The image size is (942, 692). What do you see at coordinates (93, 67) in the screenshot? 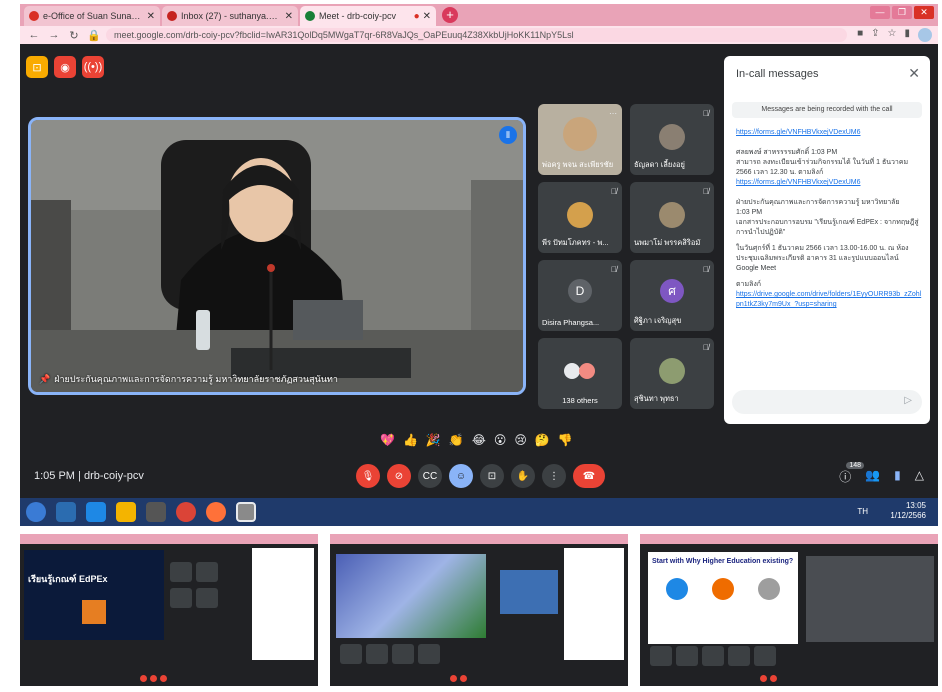
I see `live-indicator-icon: ((•))` at bounding box center [93, 67].